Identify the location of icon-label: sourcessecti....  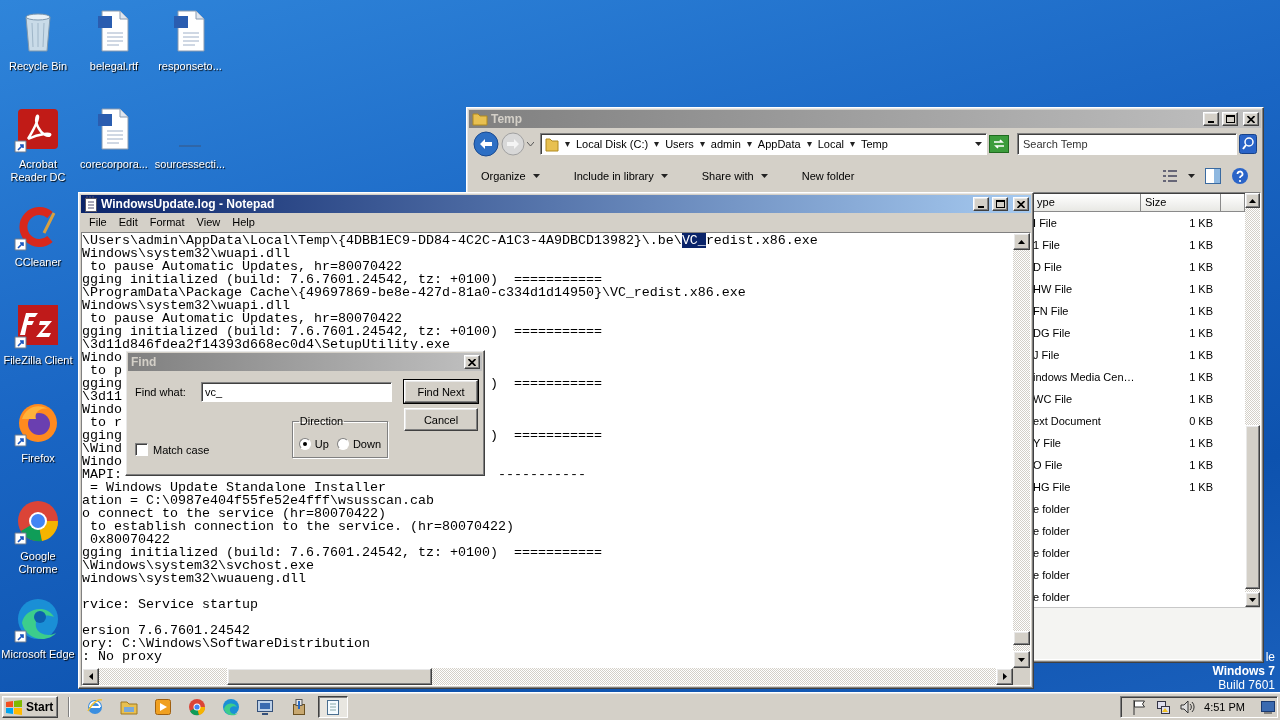
(190, 164).